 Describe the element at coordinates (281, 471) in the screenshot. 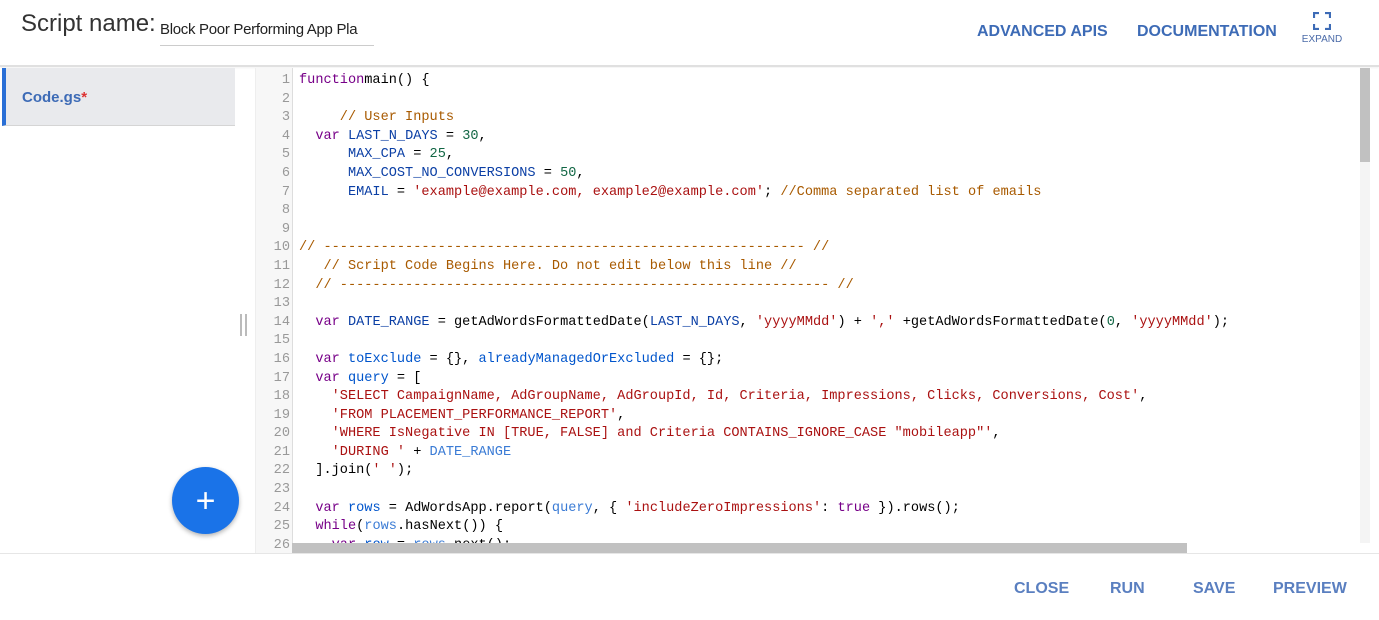

I see `line-number: 22` at that location.